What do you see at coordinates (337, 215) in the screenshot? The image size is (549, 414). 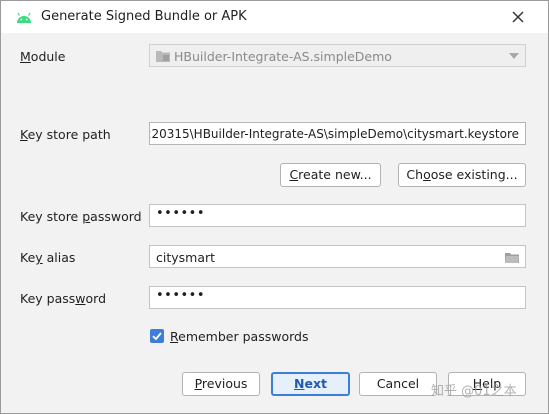 I see `key-store-password-input: ••••••` at bounding box center [337, 215].